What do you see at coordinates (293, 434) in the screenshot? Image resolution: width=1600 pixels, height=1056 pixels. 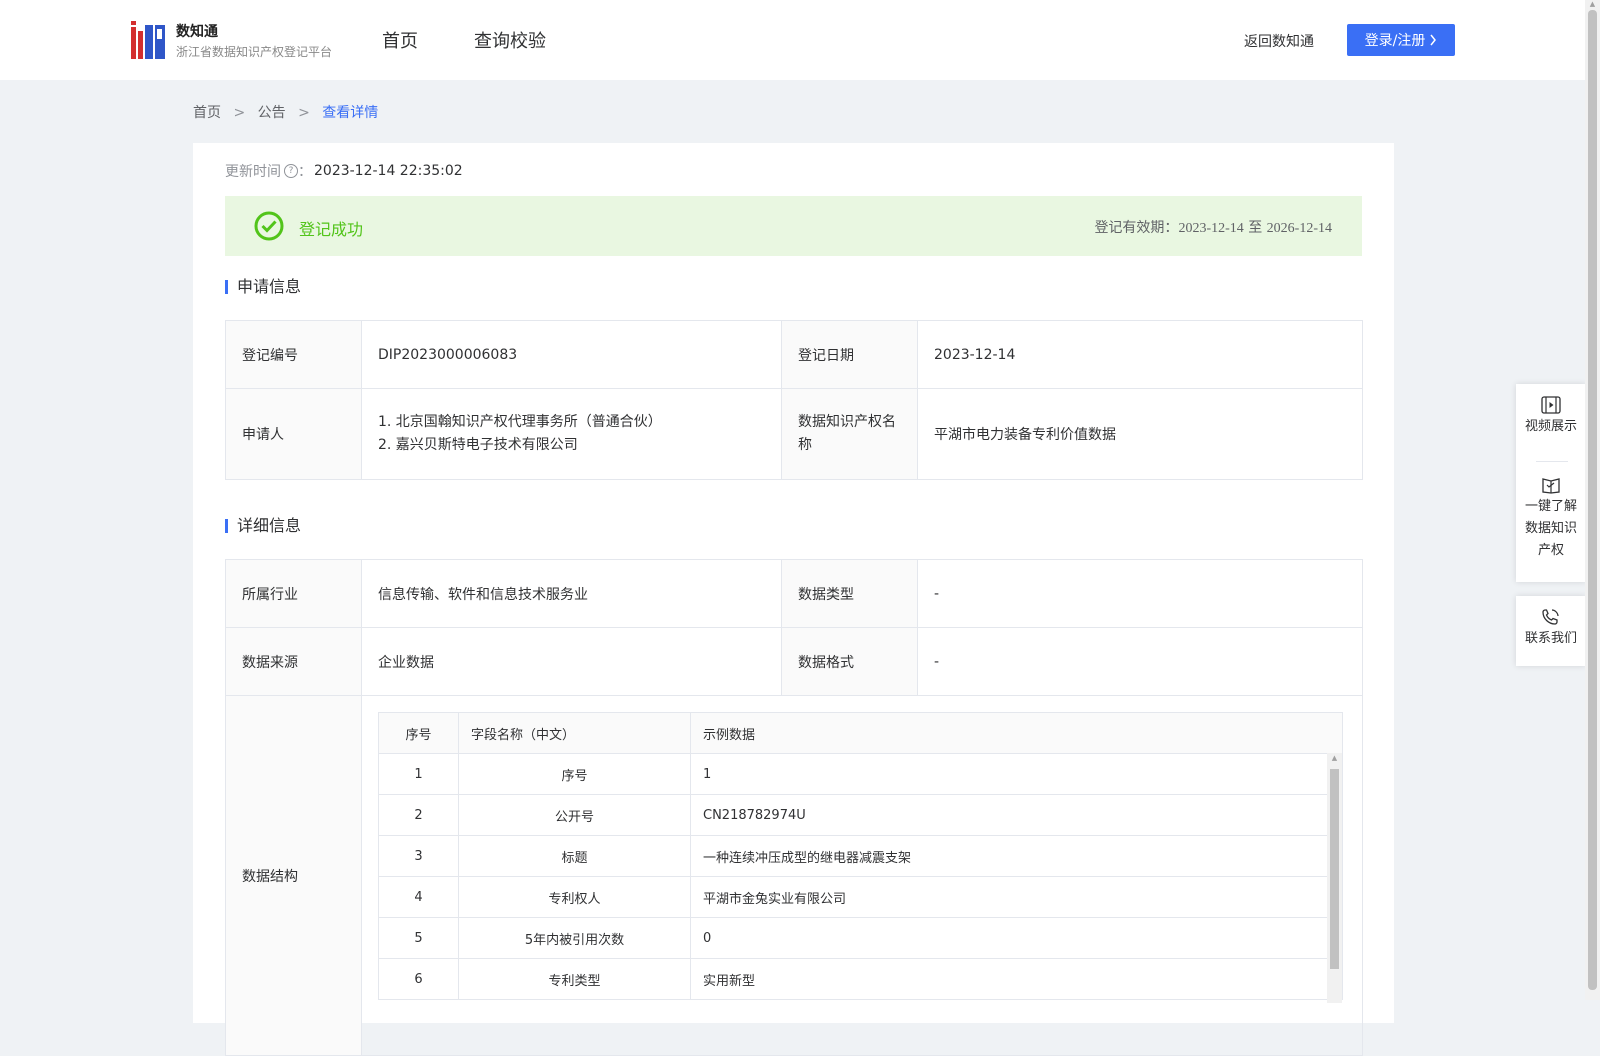 I see `applicant-label: 申请人` at bounding box center [293, 434].